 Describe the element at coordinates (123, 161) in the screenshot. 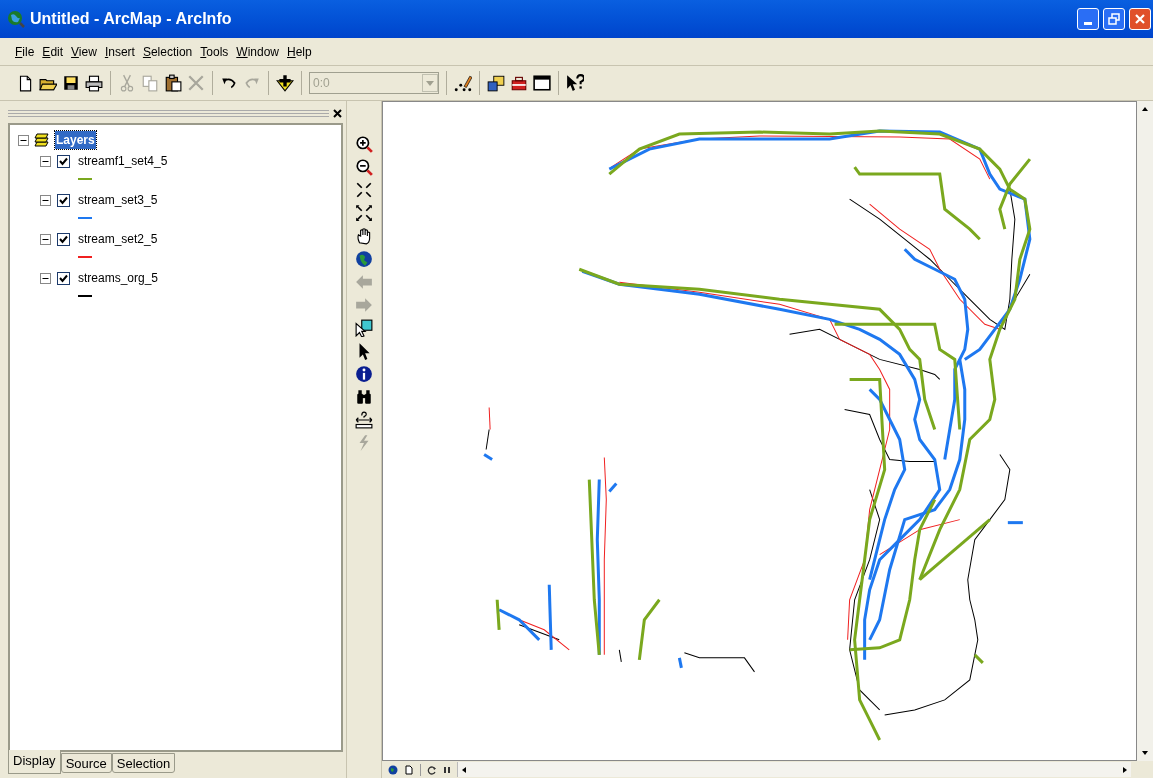

I see `layer-name: streamf1_set4_5` at that location.